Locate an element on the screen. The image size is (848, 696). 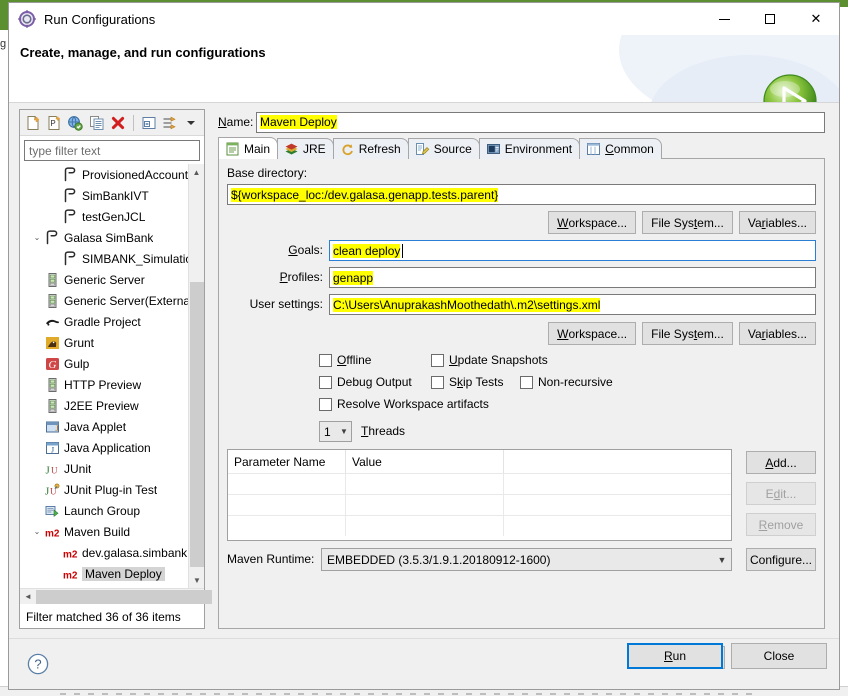
debug-output-checkbox-box is located at coordinates (325, 382).